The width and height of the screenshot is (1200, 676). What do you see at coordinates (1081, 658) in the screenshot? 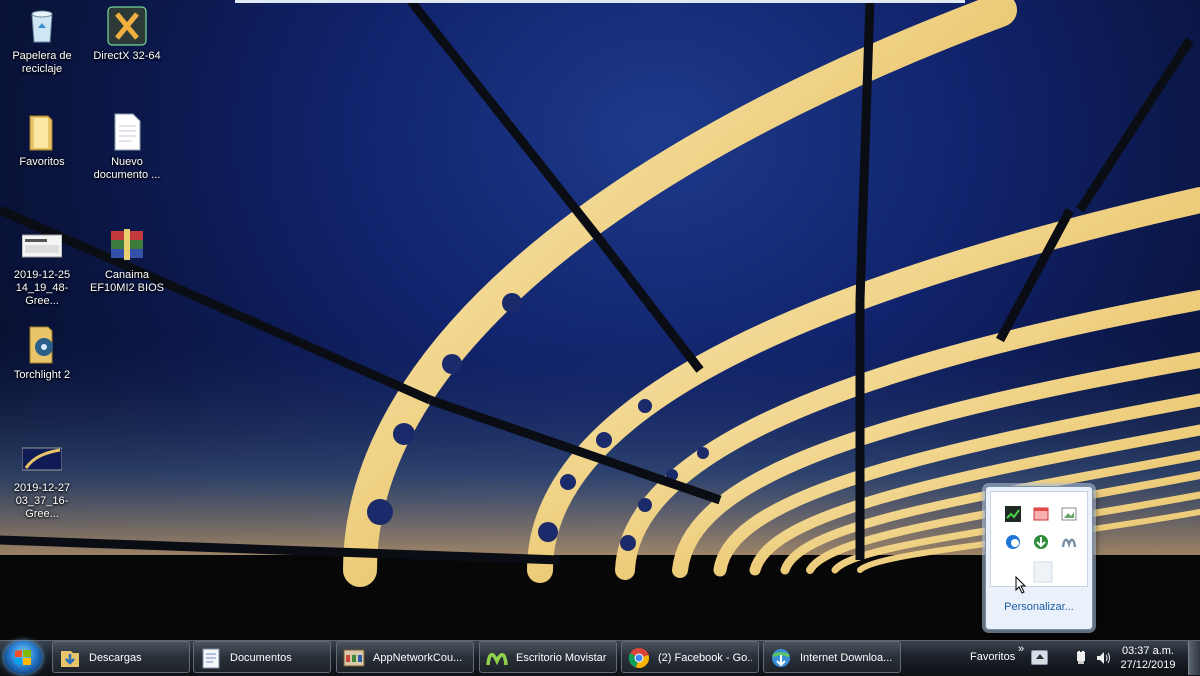
I see `power-plug-icon` at bounding box center [1081, 658].